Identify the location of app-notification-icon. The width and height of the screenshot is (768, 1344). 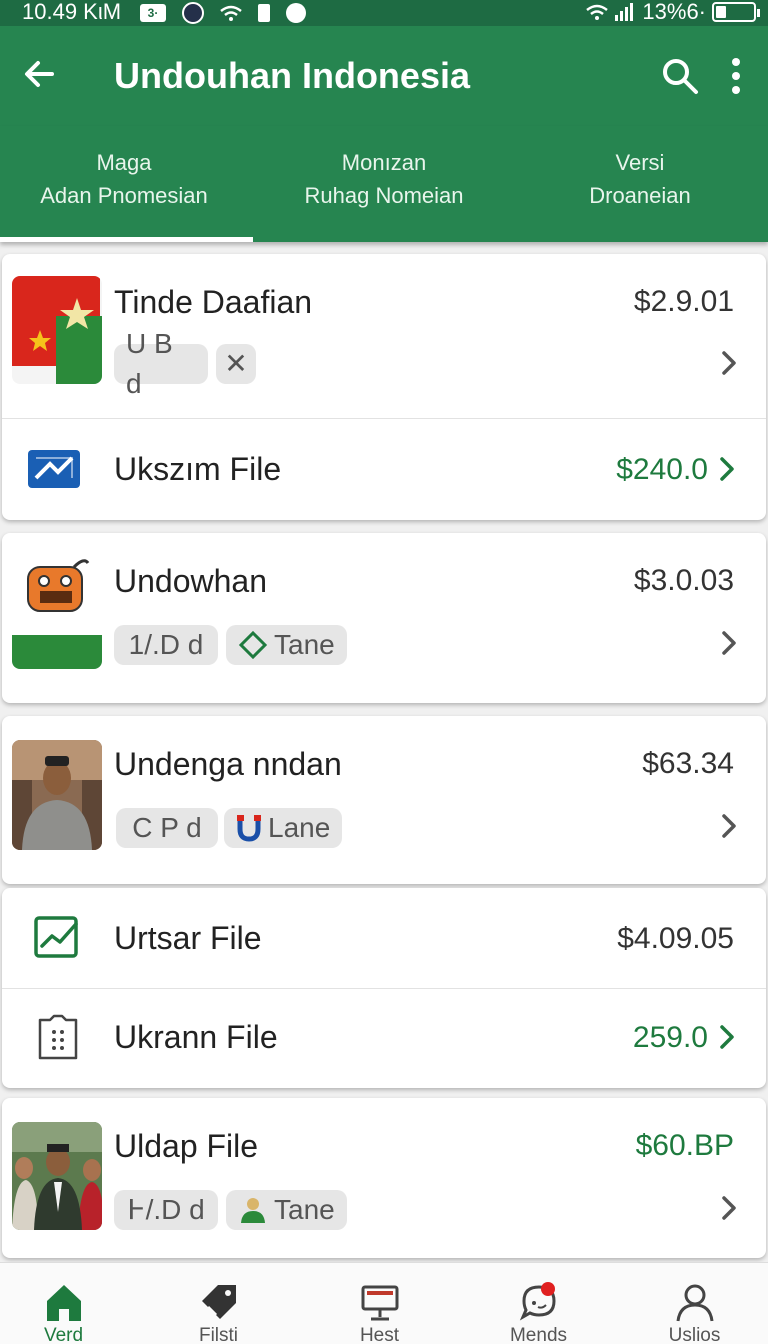
(193, 13).